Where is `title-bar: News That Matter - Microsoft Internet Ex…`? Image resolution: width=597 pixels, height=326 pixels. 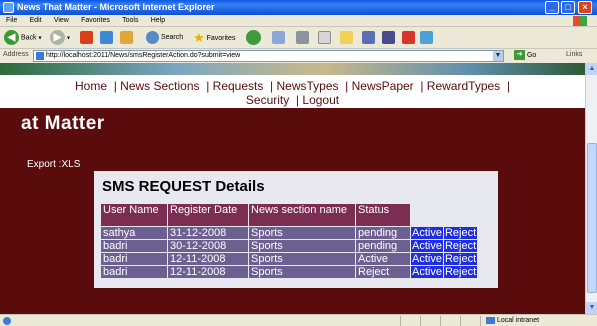 title-bar: News That Matter - Microsoft Internet Ex… is located at coordinates (298, 7).